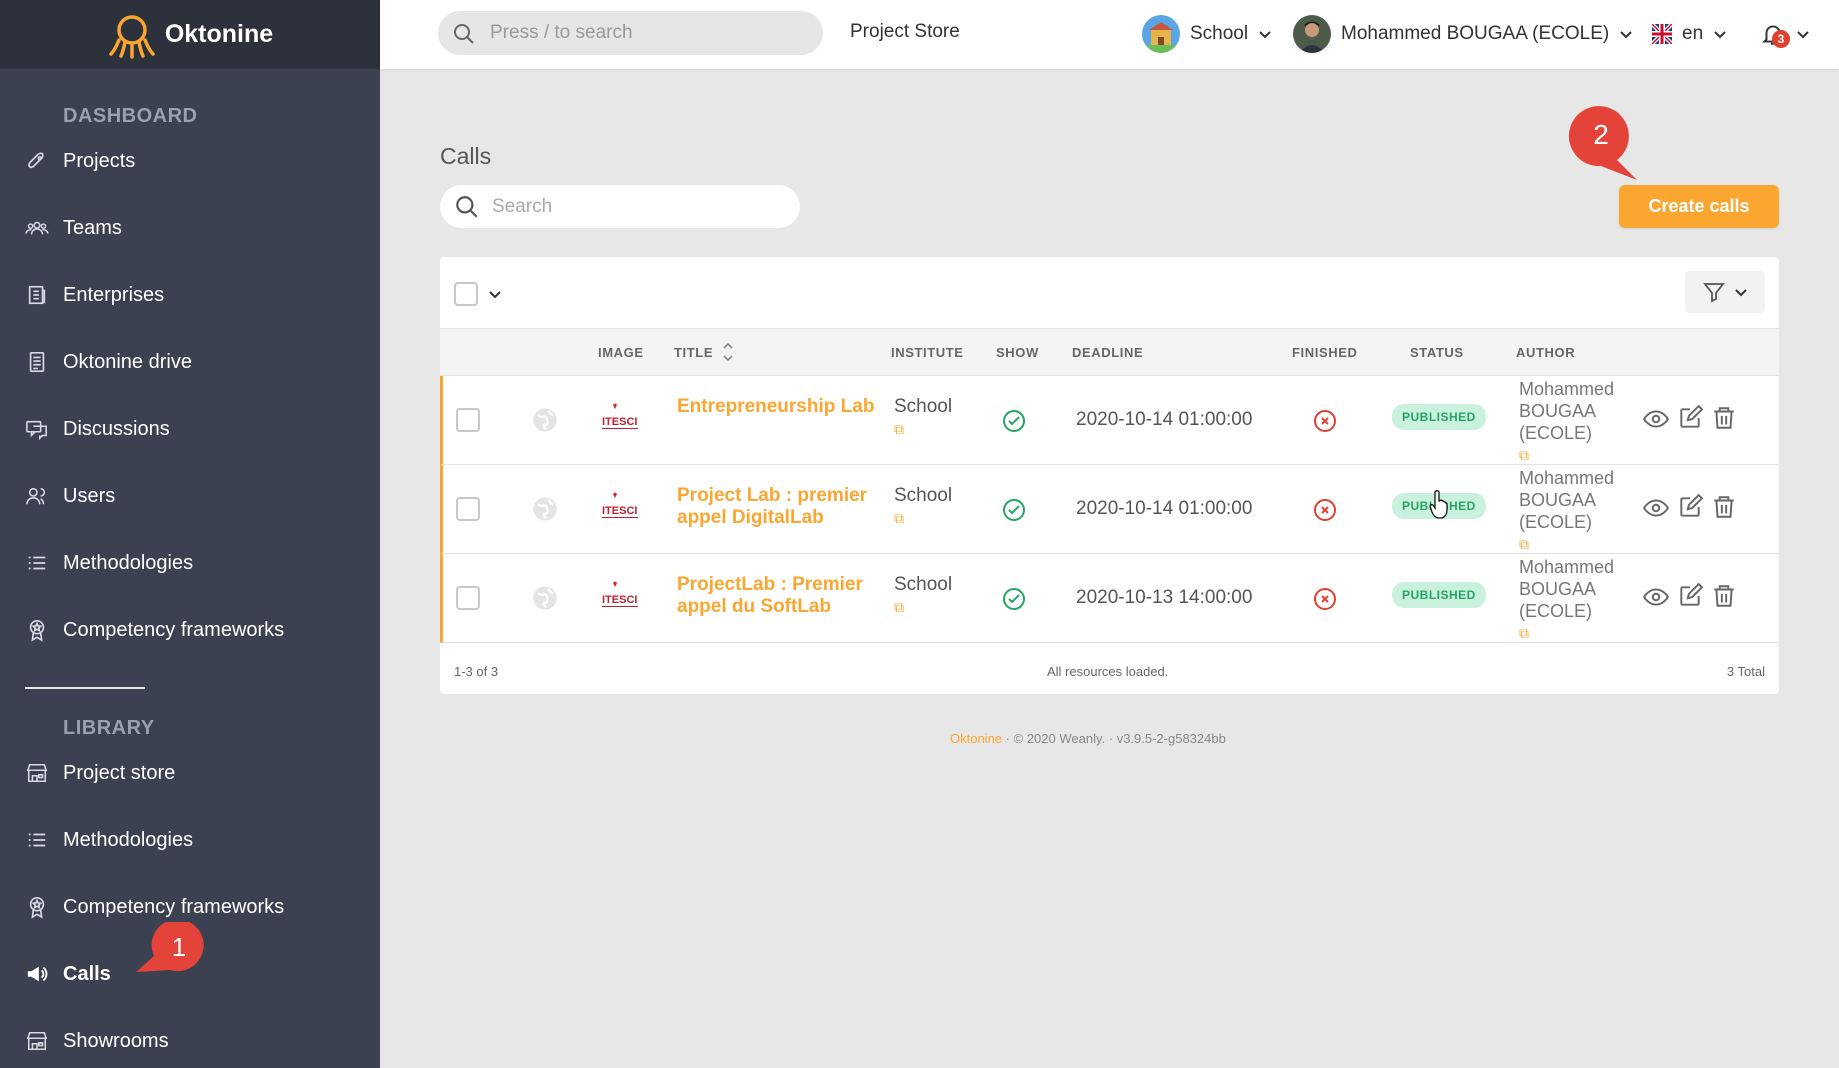 This screenshot has height=1068, width=1839. I want to click on column-header-deadline: DEADLINE, so click(1108, 352).